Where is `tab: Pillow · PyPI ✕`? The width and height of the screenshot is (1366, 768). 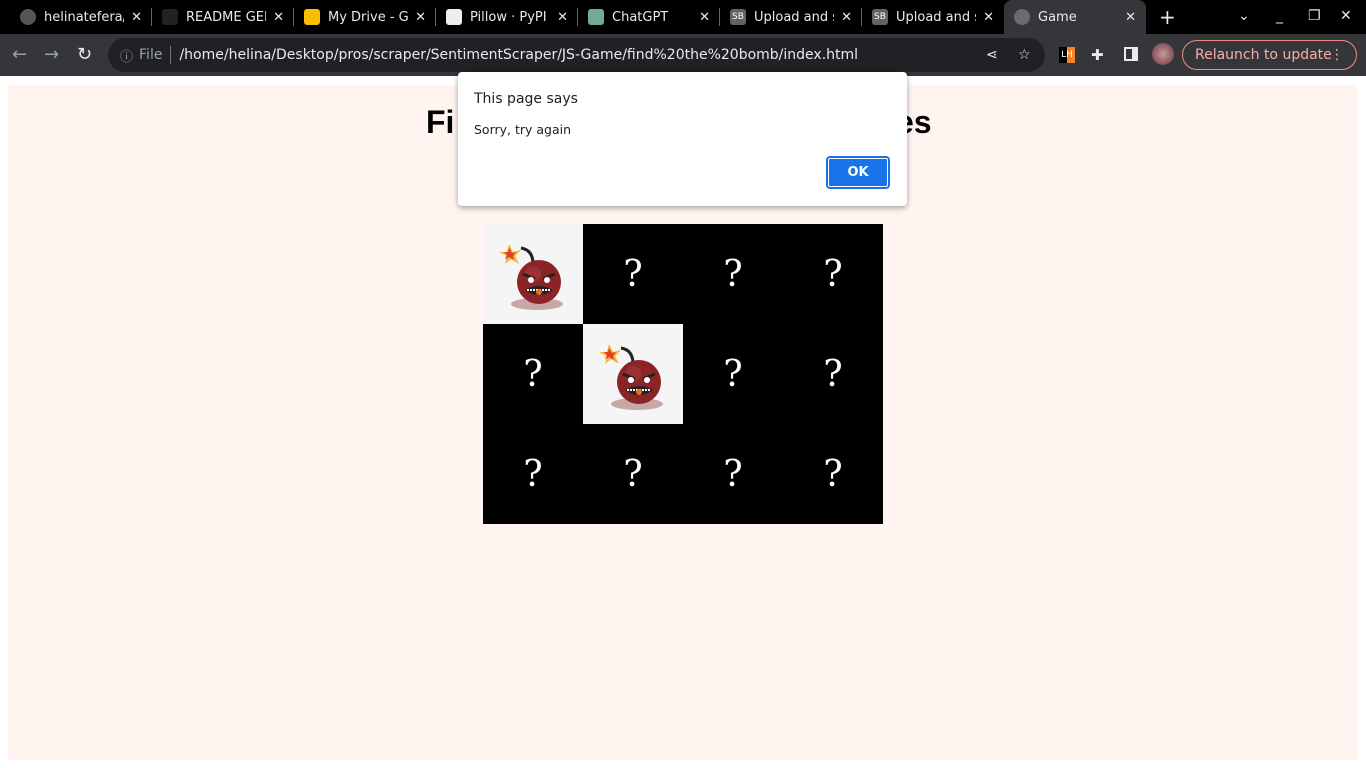
tab: Pillow · PyPI ✕ is located at coordinates (507, 17).